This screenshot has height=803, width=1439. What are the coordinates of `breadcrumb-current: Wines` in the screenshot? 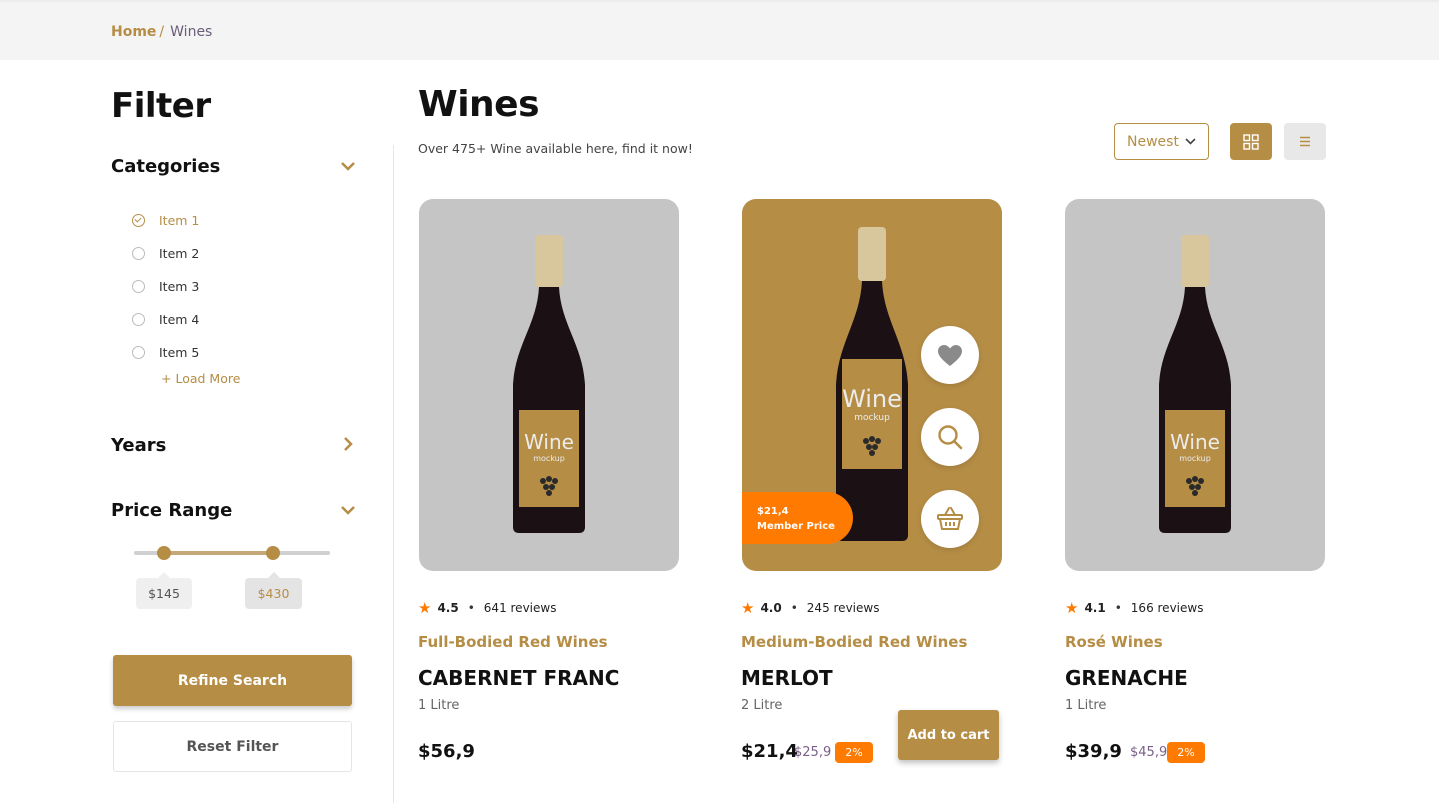 It's located at (191, 32).